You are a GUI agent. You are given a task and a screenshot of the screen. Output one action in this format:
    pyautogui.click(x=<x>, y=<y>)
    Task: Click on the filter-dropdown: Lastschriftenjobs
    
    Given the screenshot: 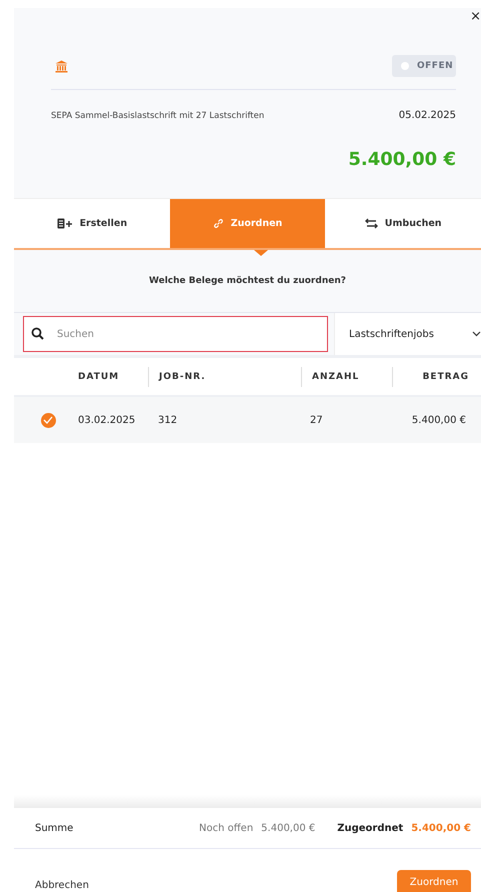 What is the action you would take?
    pyautogui.click(x=407, y=334)
    